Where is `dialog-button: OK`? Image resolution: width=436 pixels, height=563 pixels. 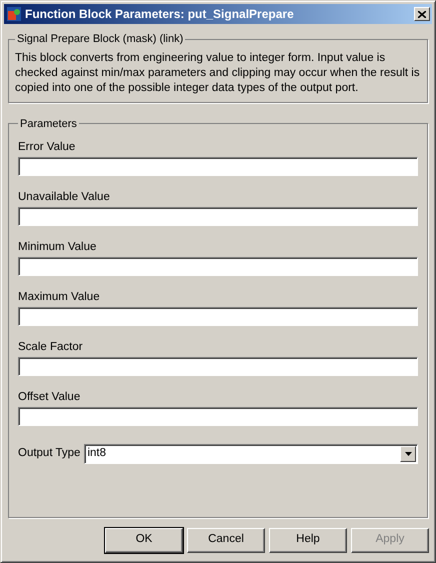
dialog-button: OK is located at coordinates (144, 540).